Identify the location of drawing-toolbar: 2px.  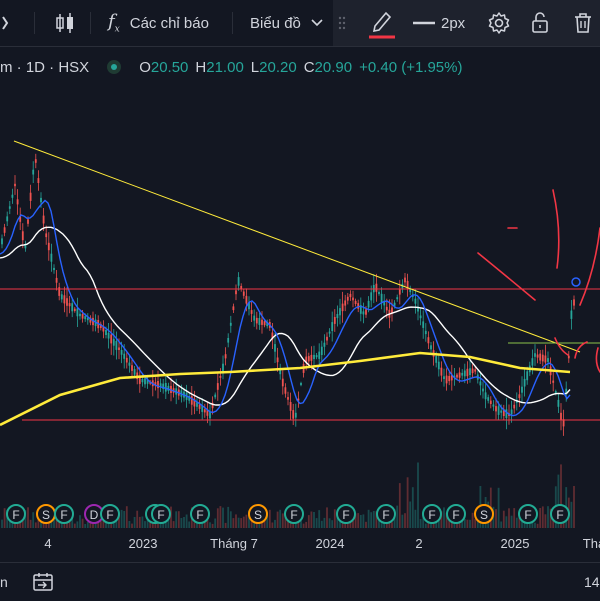
(466, 23).